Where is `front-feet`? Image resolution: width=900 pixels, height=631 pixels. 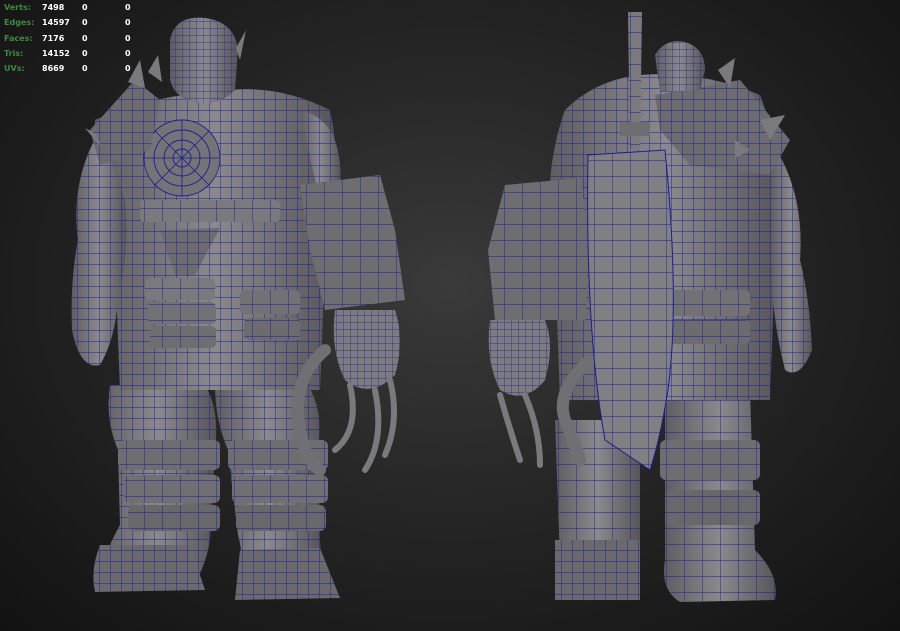 front-feet is located at coordinates (216, 572).